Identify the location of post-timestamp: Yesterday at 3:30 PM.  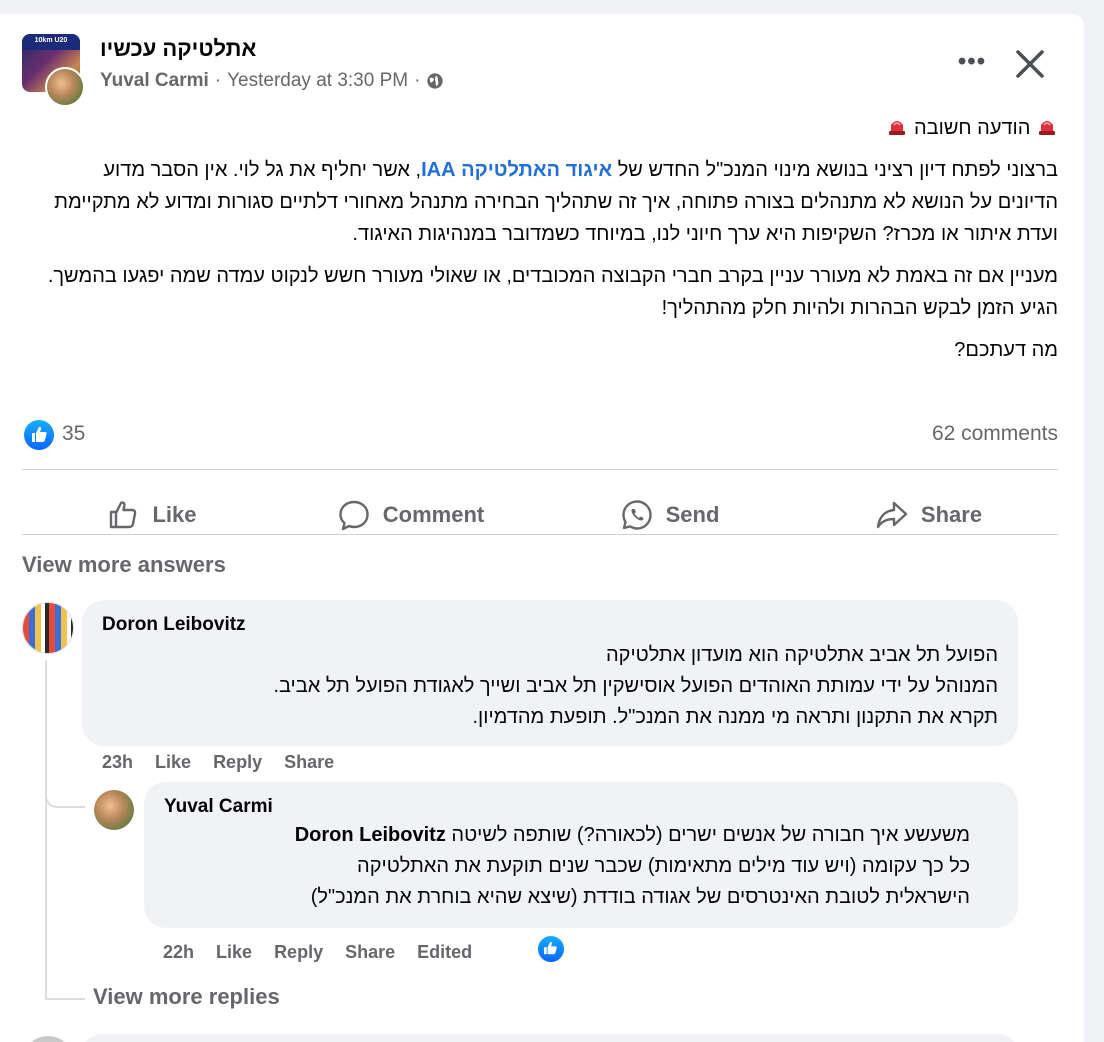
(317, 81).